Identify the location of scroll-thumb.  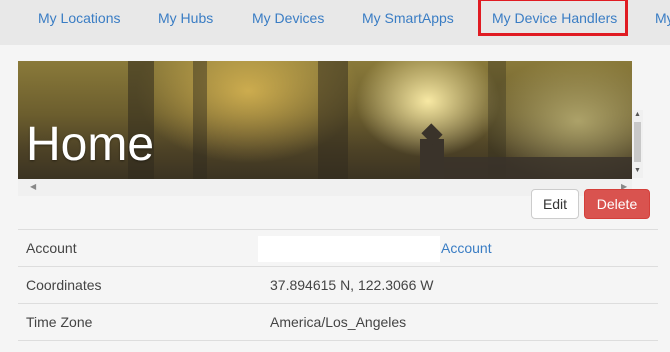
(637, 142).